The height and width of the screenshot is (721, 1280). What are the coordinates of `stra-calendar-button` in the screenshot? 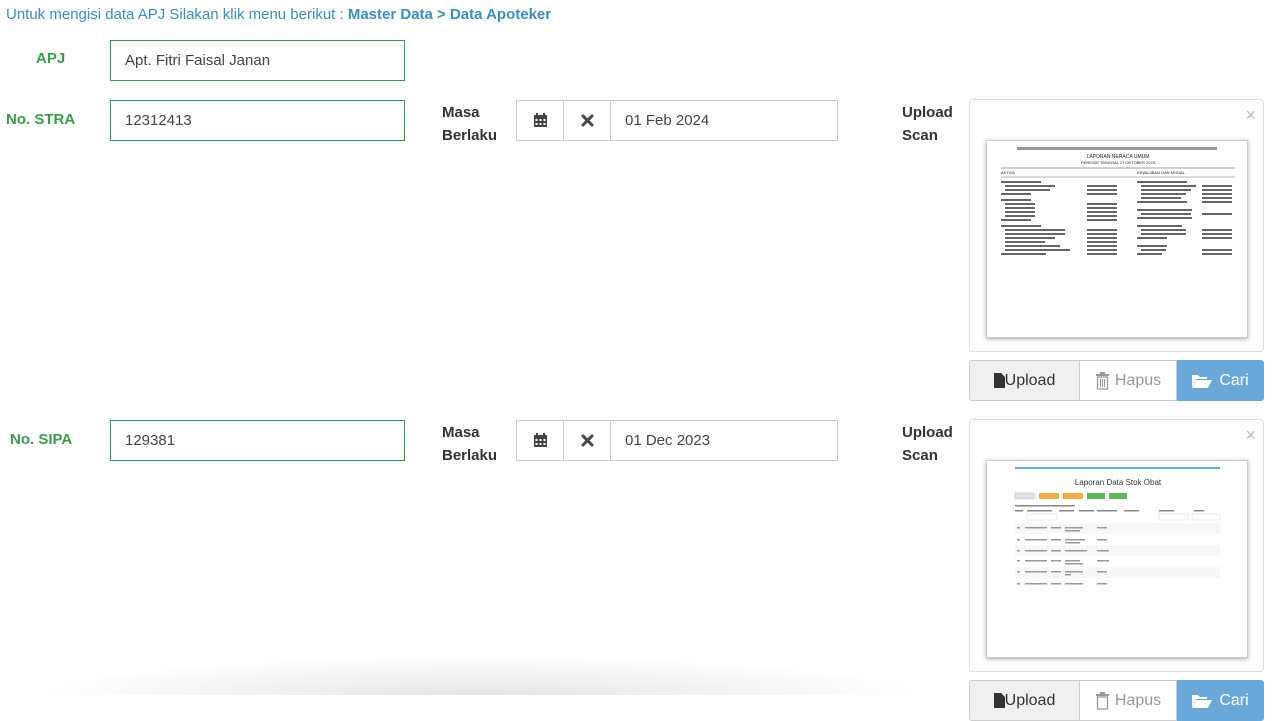 It's located at (540, 120).